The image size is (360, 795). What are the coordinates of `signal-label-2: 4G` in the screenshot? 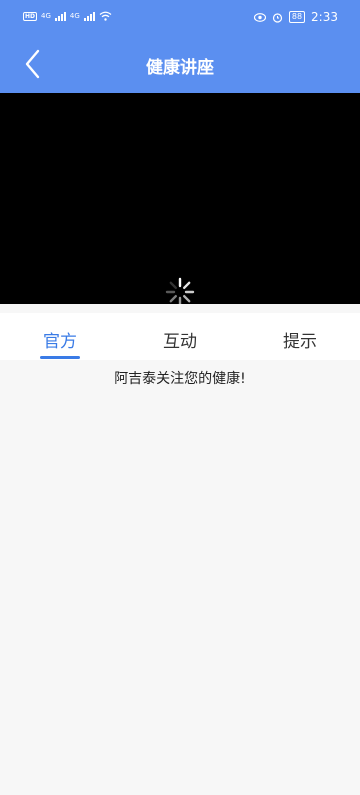 It's located at (74, 16).